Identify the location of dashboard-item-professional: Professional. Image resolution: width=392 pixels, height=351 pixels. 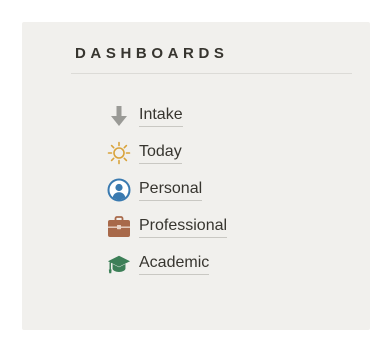
(167, 227).